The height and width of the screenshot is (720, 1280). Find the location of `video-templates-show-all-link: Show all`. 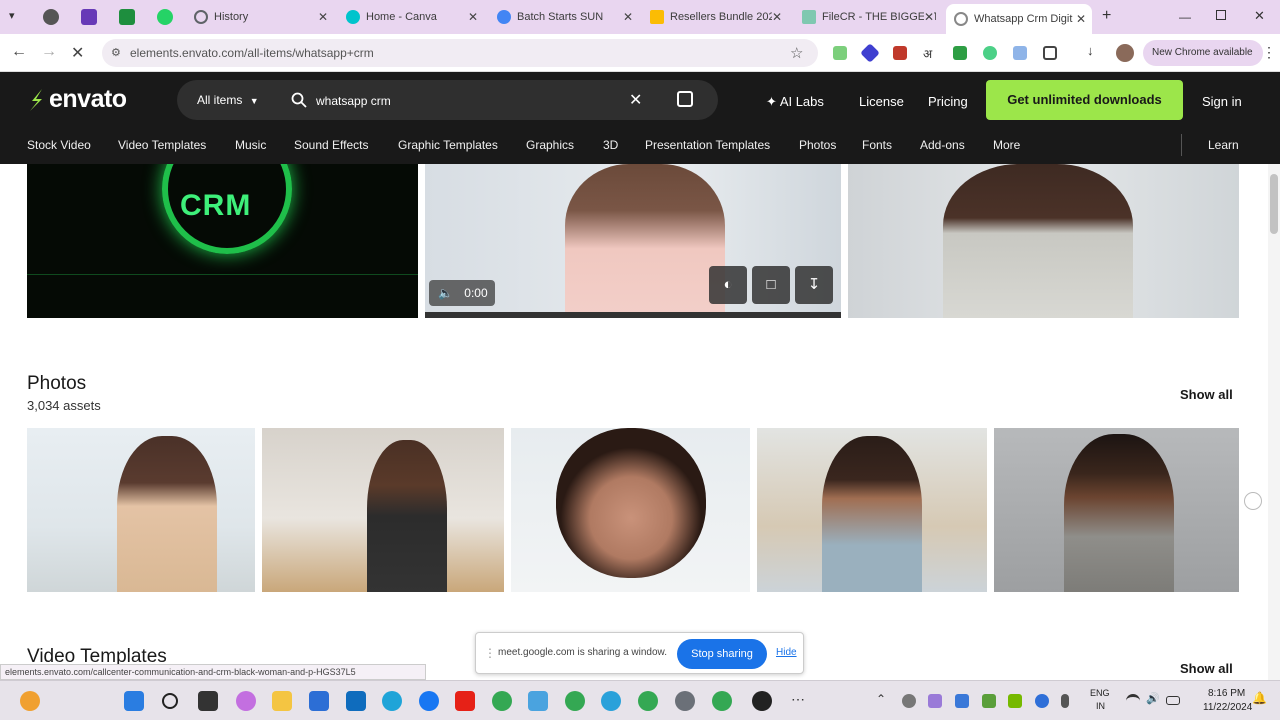

video-templates-show-all-link: Show all is located at coordinates (1206, 668).